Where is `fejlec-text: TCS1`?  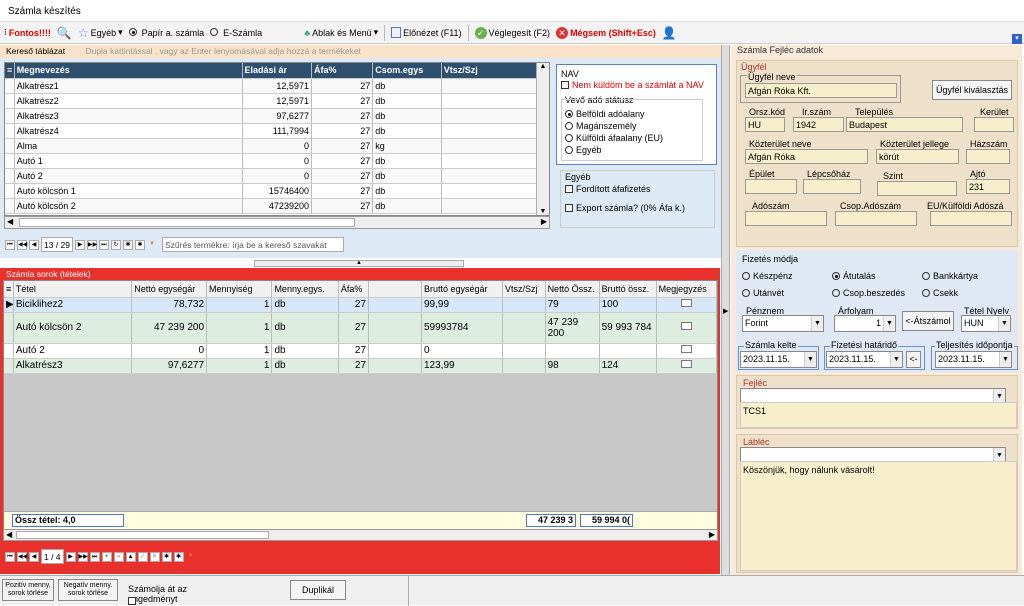 fejlec-text: TCS1 is located at coordinates (878, 415).